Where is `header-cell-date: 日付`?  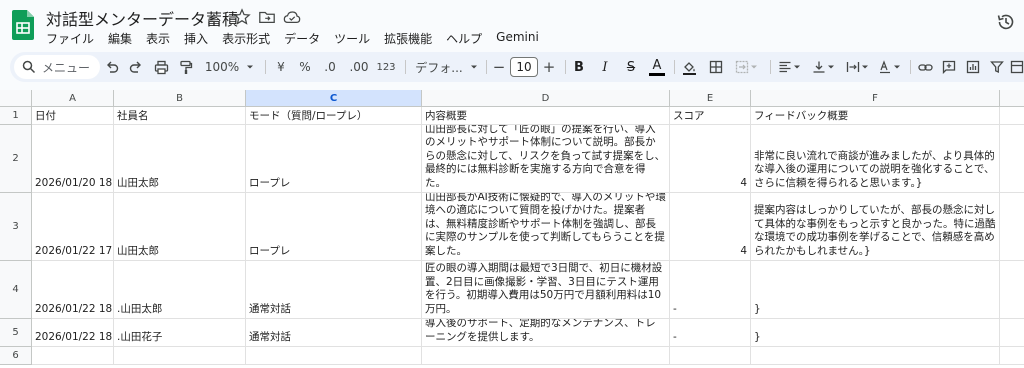
header-cell-date: 日付 is located at coordinates (73, 116).